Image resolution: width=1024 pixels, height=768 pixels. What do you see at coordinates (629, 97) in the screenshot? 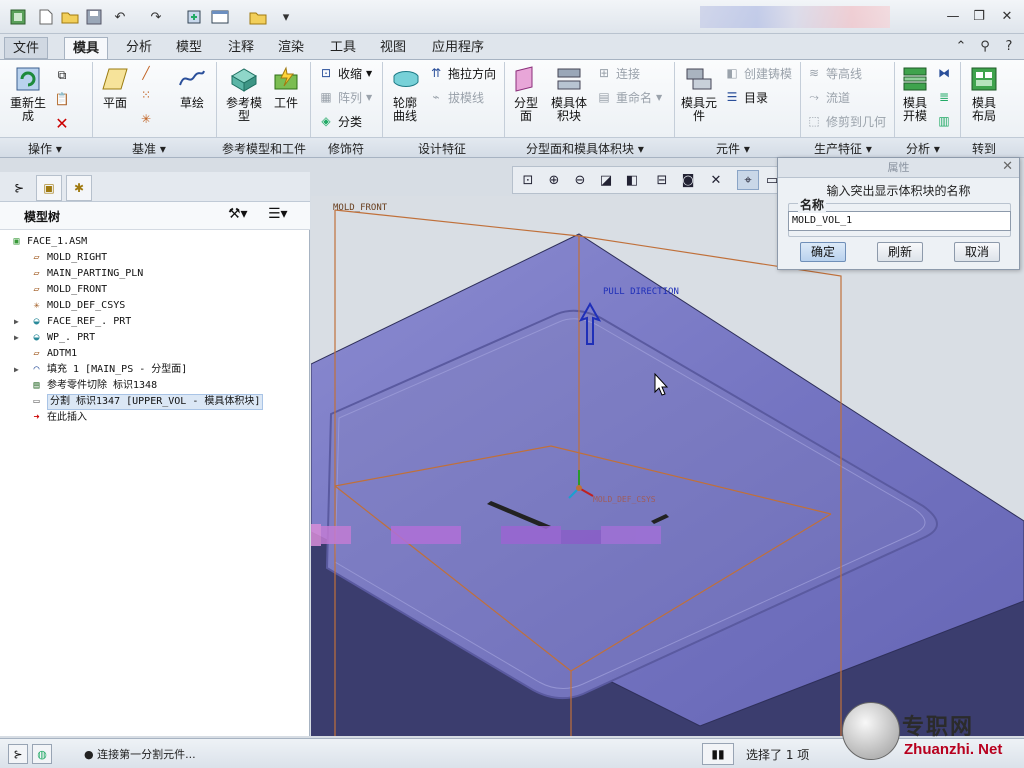
I see `rename-button: ▤ 重命名 ▼` at bounding box center [629, 97].